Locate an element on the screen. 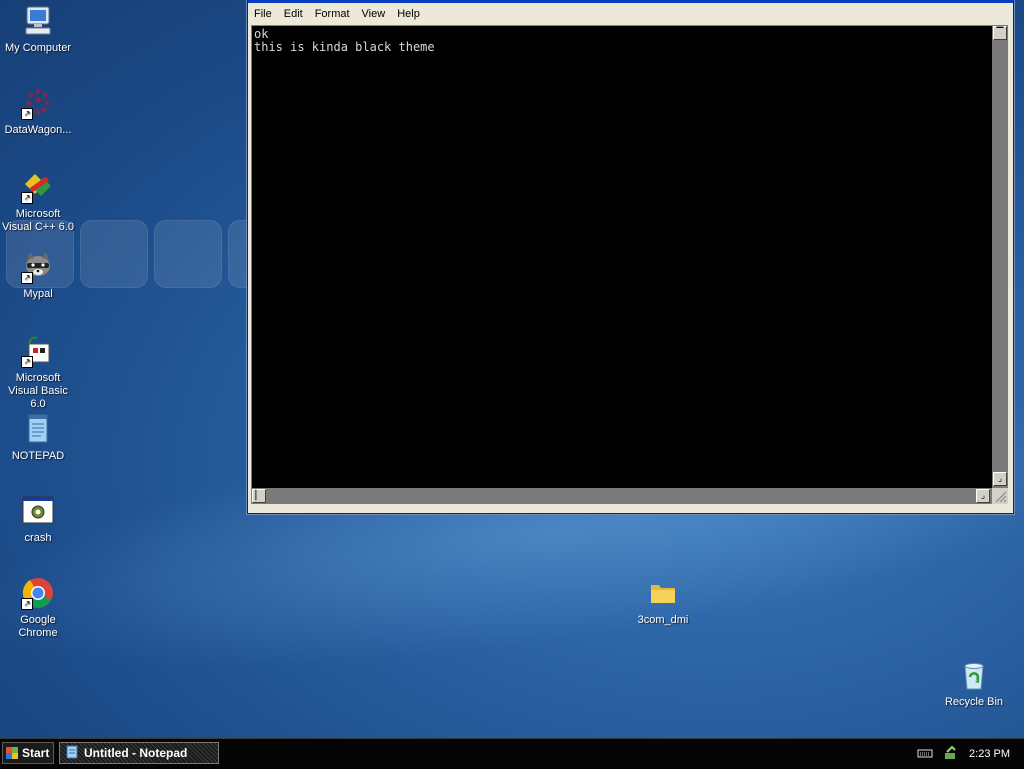 The image size is (1024, 769). desktop-icon-notepad: NOTEPAD is located at coordinates (38, 437).